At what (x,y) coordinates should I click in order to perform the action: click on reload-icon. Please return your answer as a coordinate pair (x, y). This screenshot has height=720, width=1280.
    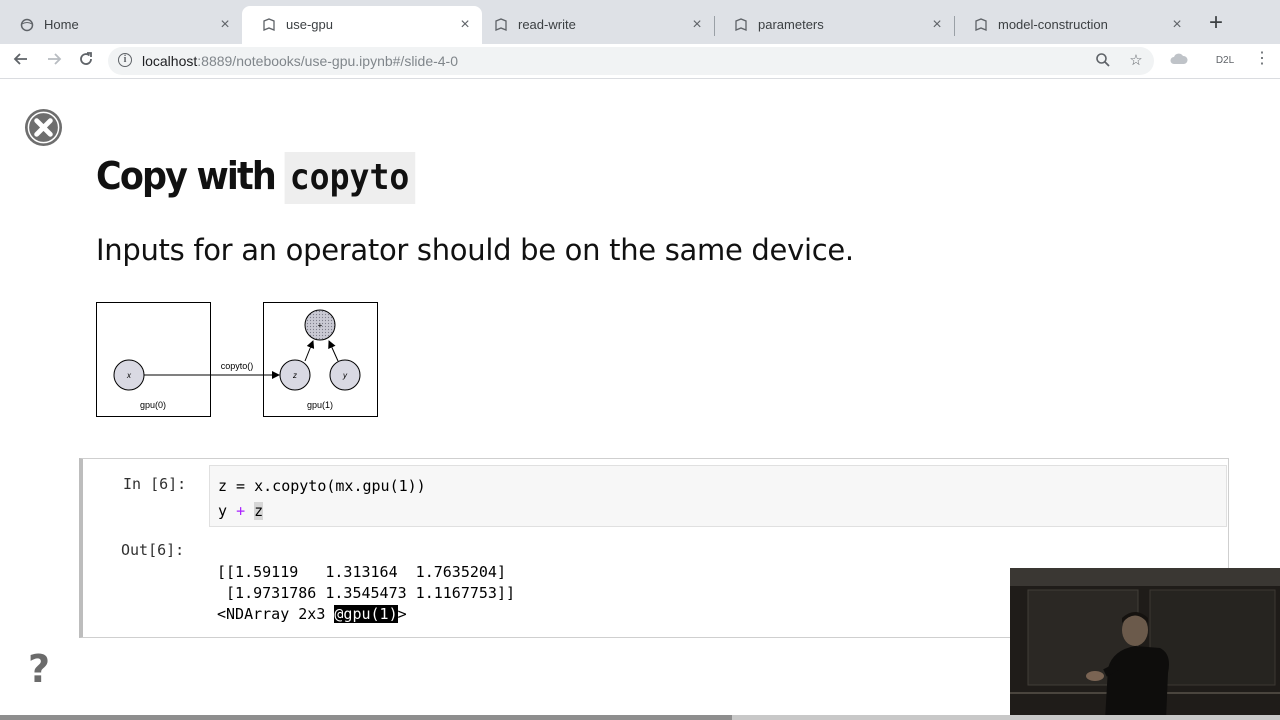
    Looking at the image, I should click on (86, 58).